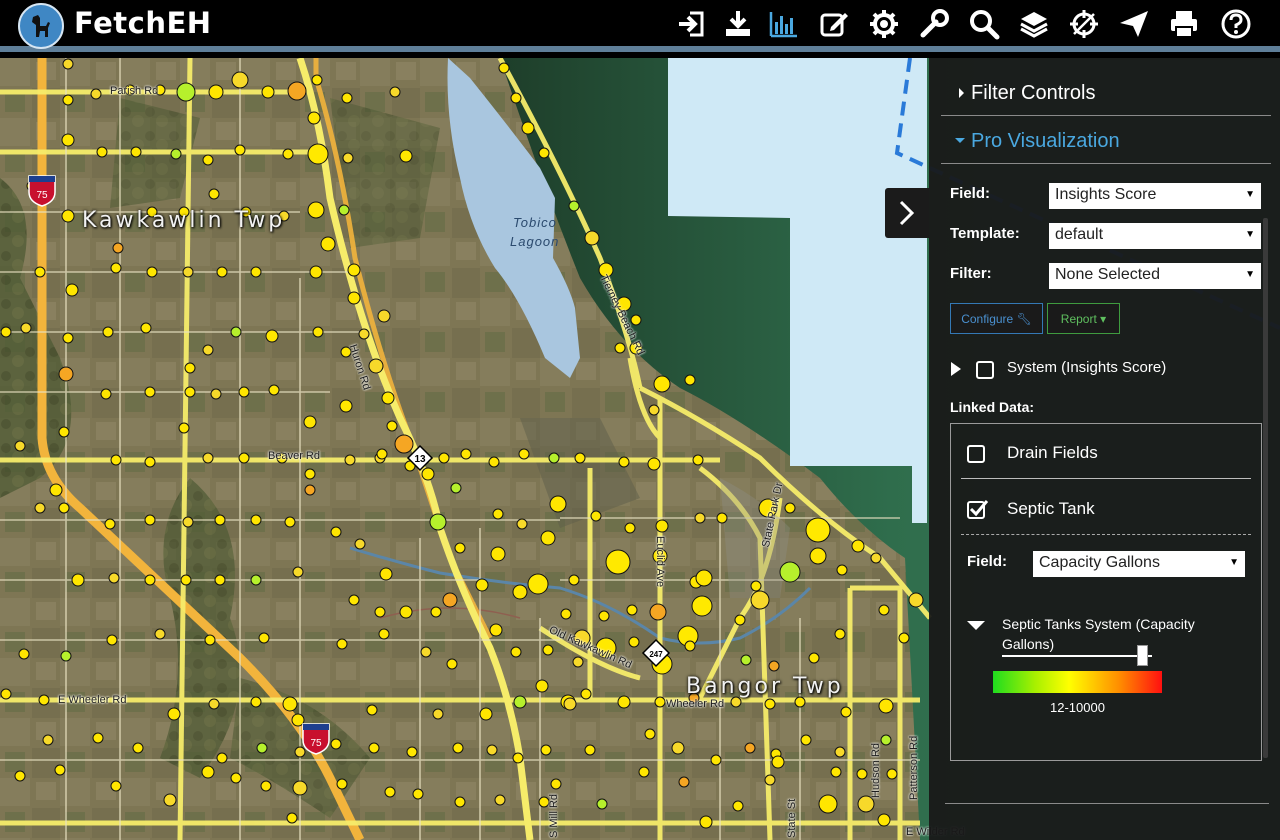 The width and height of the screenshot is (1280, 840). I want to click on configure-button: Configure 🔧︎, so click(996, 318).